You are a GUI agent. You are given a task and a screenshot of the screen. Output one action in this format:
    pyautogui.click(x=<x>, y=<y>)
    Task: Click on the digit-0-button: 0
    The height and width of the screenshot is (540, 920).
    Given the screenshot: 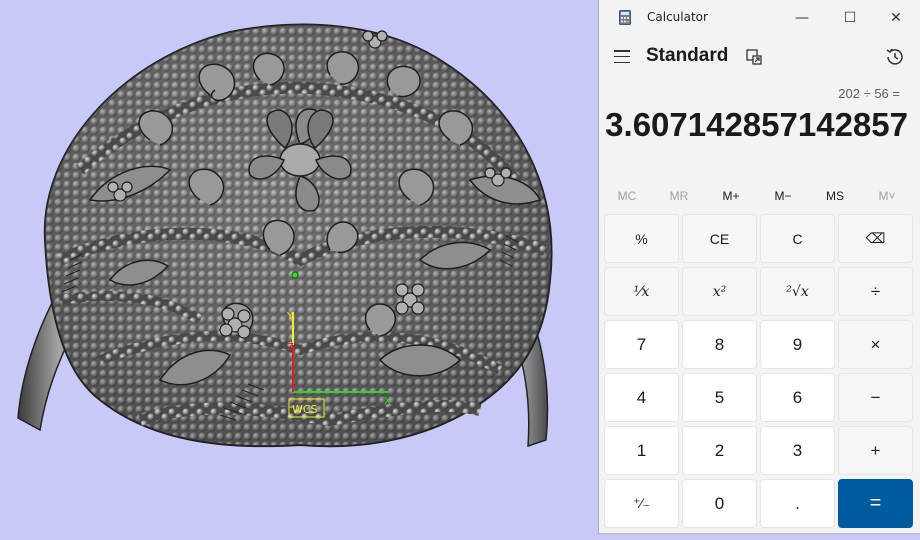 What is the action you would take?
    pyautogui.click(x=719, y=503)
    